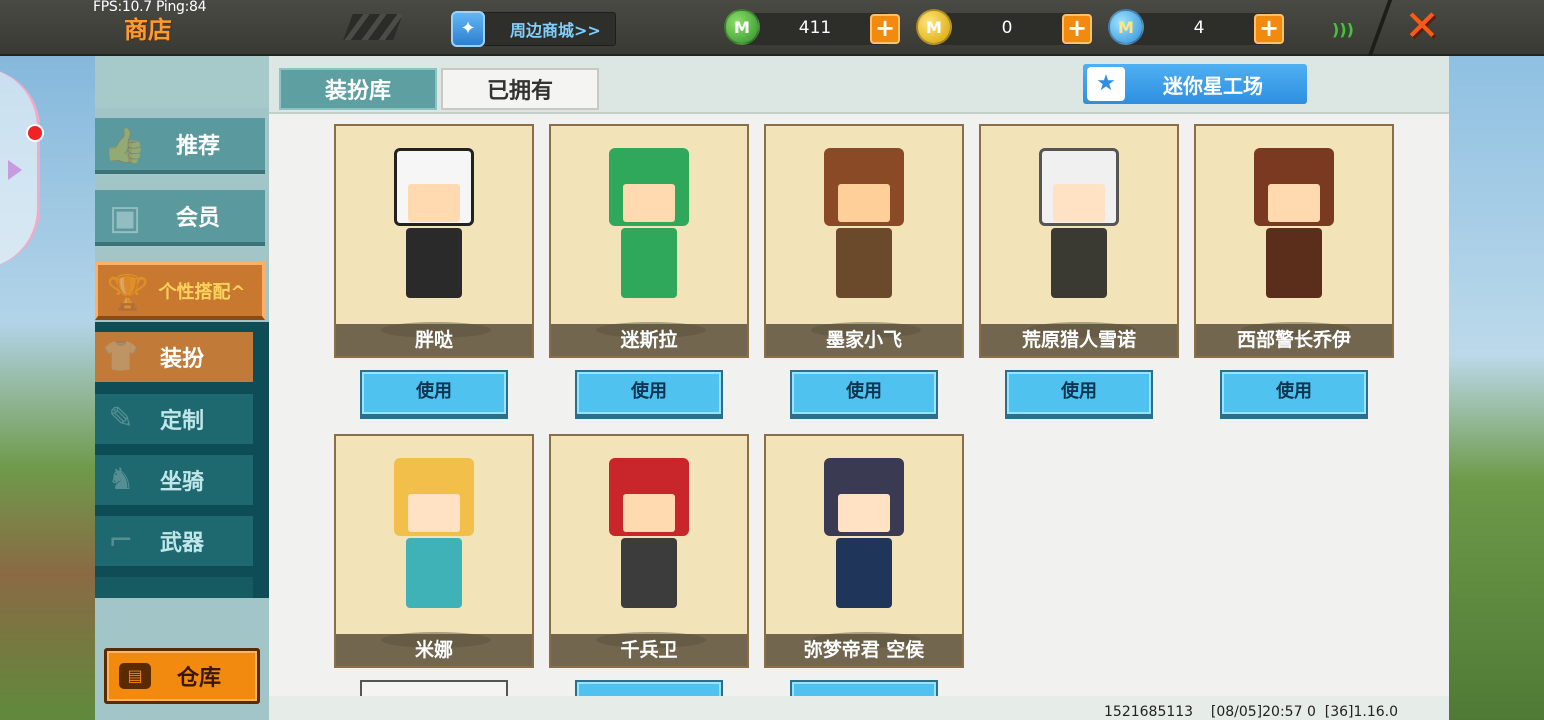 The width and height of the screenshot is (1544, 720). What do you see at coordinates (649, 650) in the screenshot?
I see `skin-name: 千兵卫` at bounding box center [649, 650].